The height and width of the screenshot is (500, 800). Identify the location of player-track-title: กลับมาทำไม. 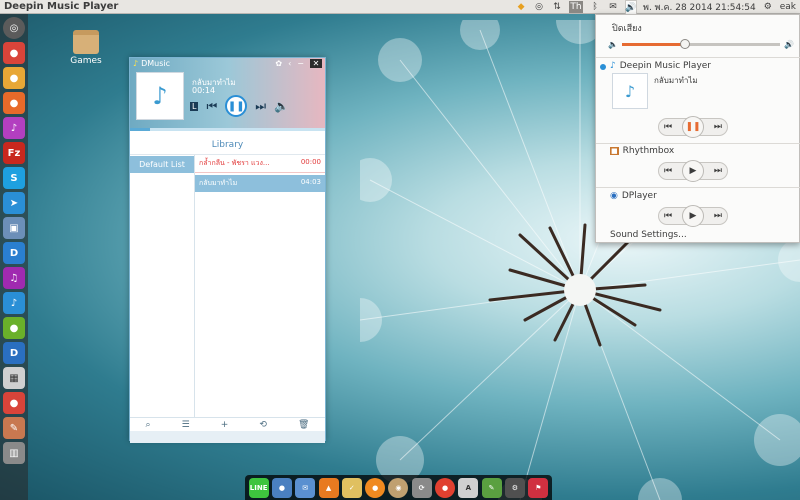
(676, 80).